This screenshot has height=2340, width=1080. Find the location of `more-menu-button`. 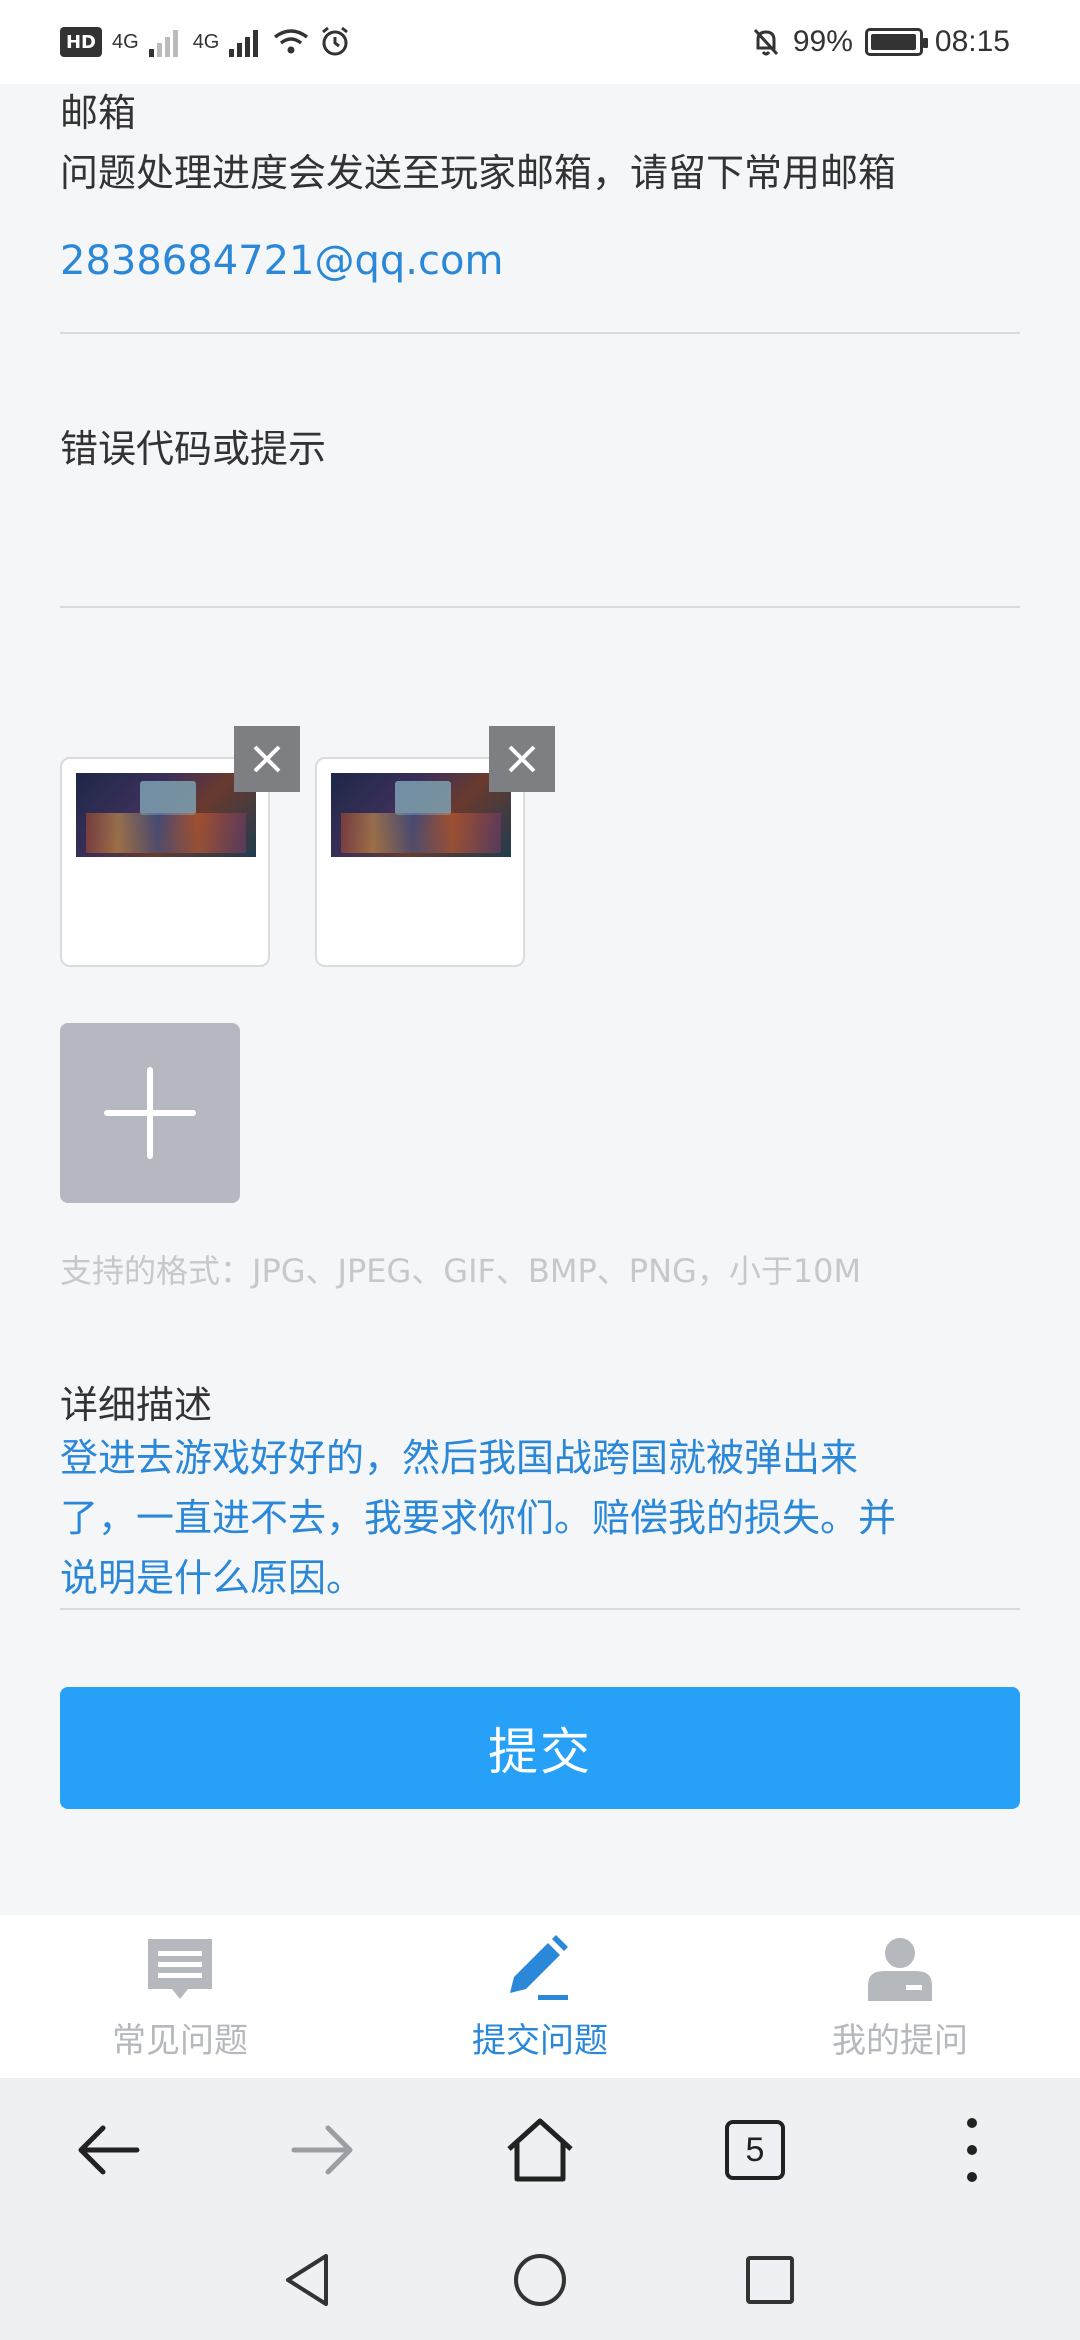

more-menu-button is located at coordinates (972, 2150).